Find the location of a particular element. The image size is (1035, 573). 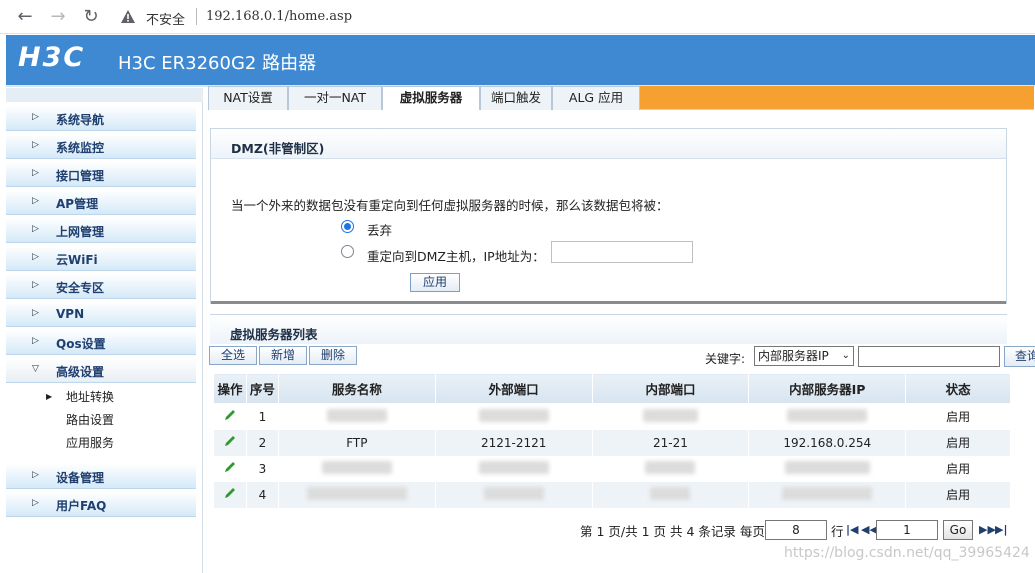

select-all-button: 全选 is located at coordinates (233, 355).